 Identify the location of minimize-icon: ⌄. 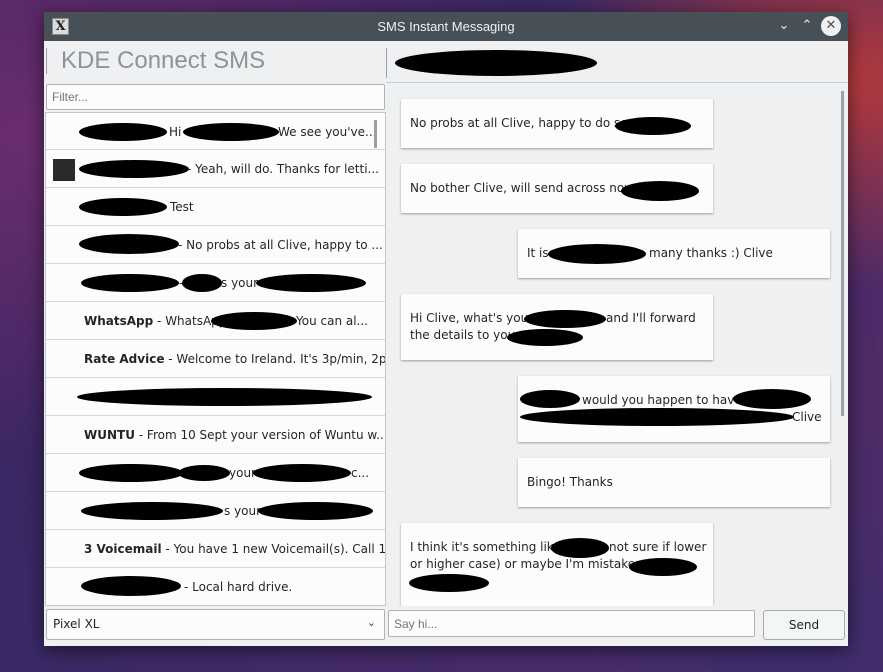
(784, 26).